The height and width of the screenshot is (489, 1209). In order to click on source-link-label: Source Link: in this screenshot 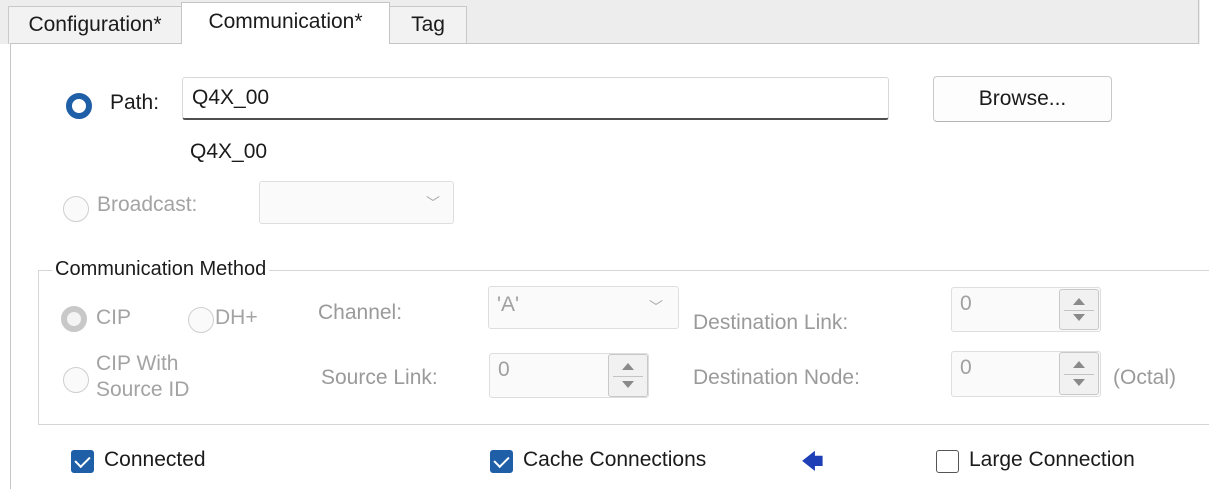, I will do `click(379, 377)`.